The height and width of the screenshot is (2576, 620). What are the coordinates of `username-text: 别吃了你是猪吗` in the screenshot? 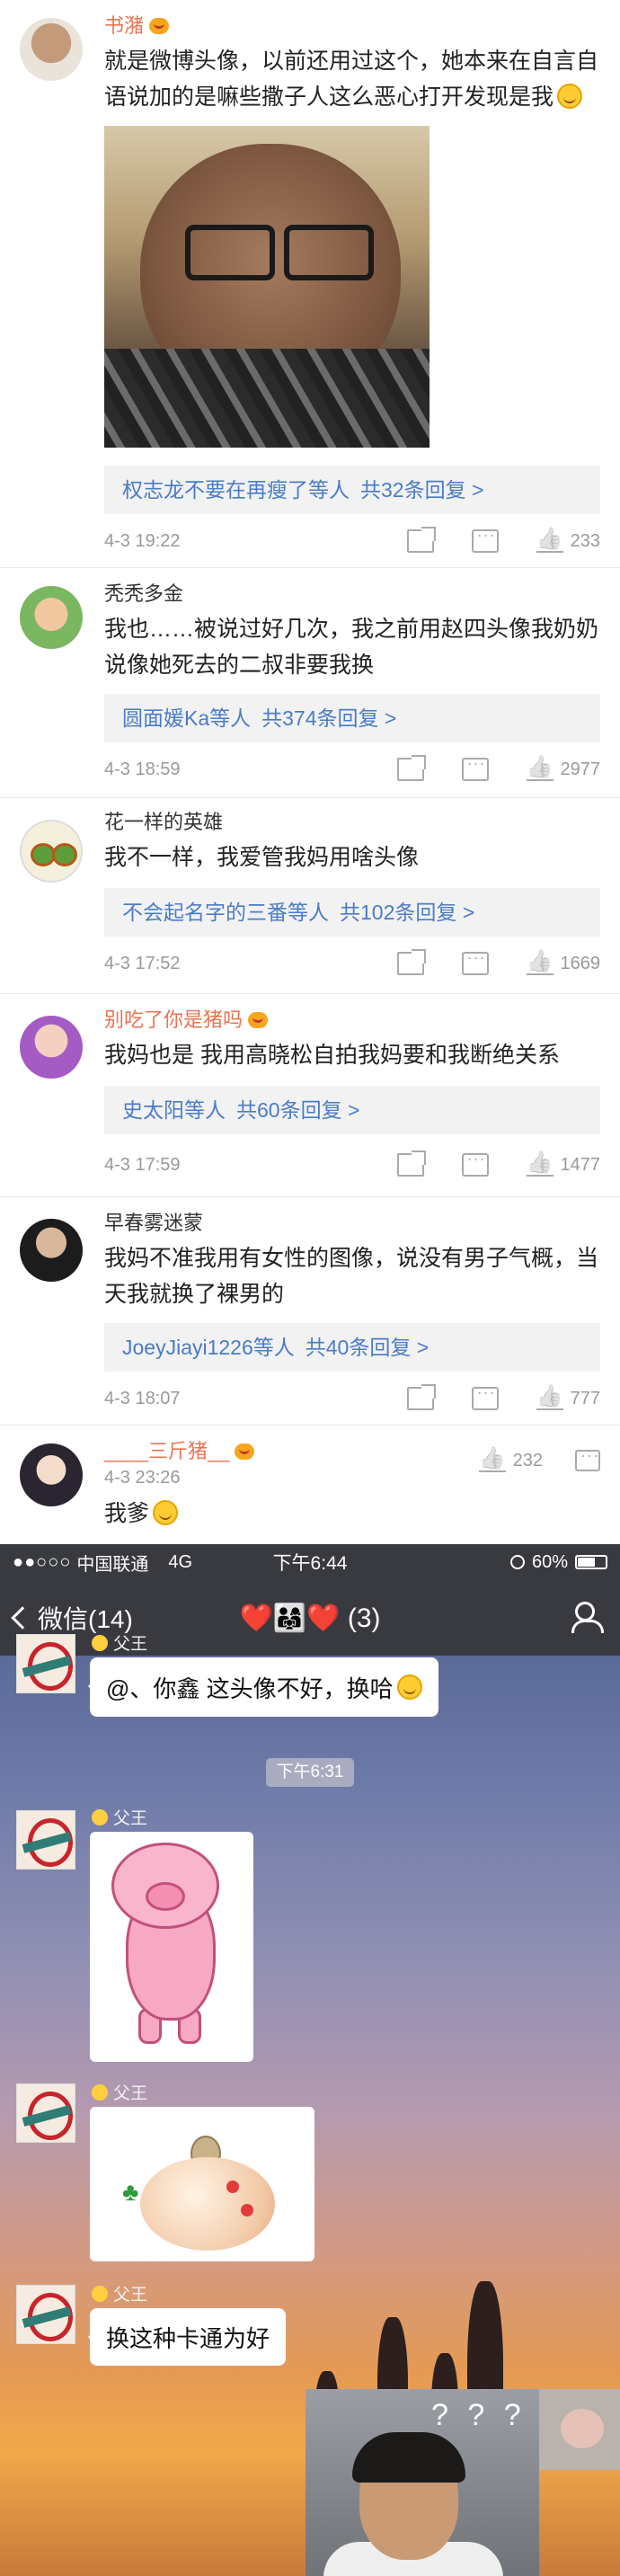 It's located at (173, 1020).